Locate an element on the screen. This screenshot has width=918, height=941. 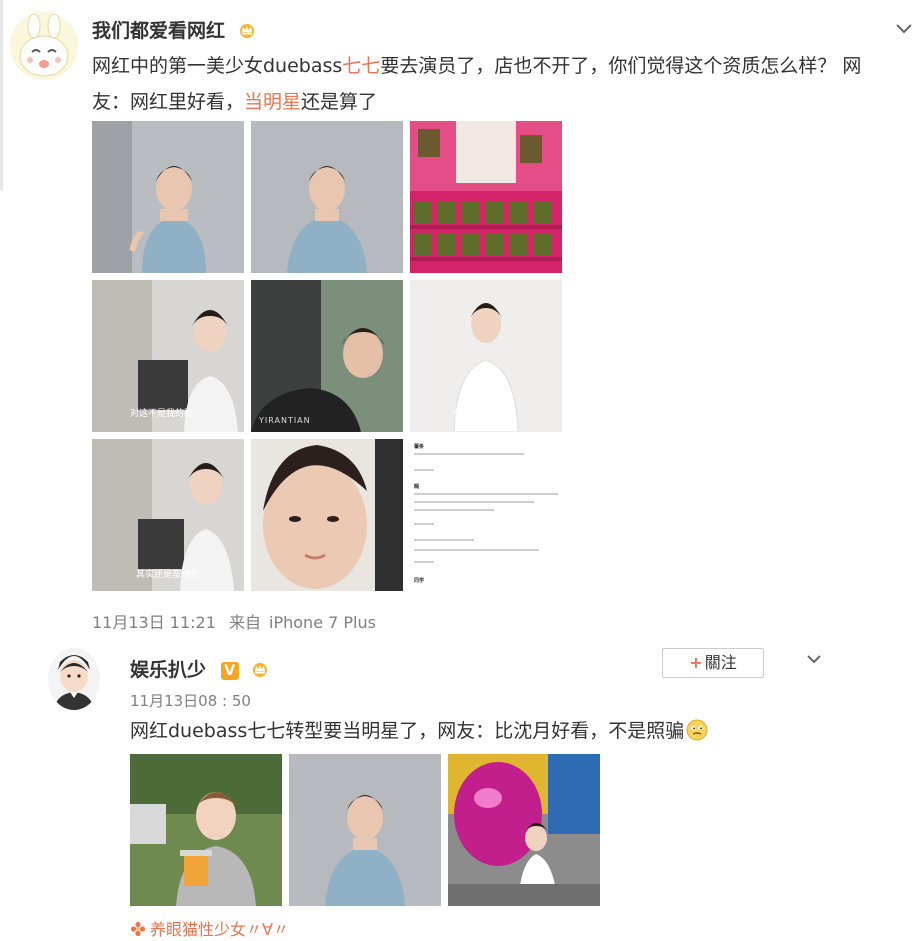
username: 我们都爱看网红 is located at coordinates (158, 31).